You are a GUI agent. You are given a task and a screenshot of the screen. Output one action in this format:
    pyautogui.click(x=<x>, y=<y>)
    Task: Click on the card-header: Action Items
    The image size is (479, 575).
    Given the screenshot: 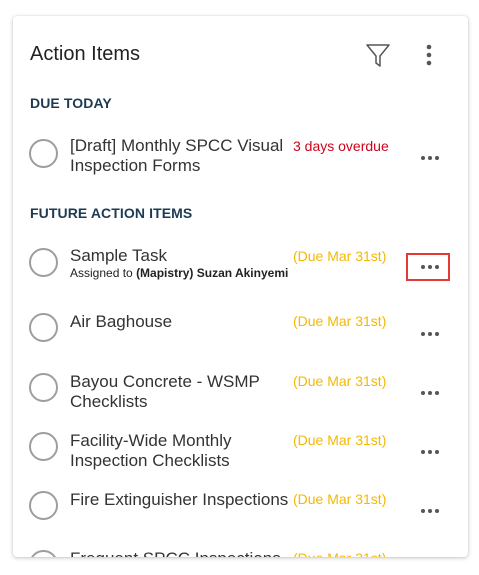 What is the action you would take?
    pyautogui.click(x=240, y=55)
    